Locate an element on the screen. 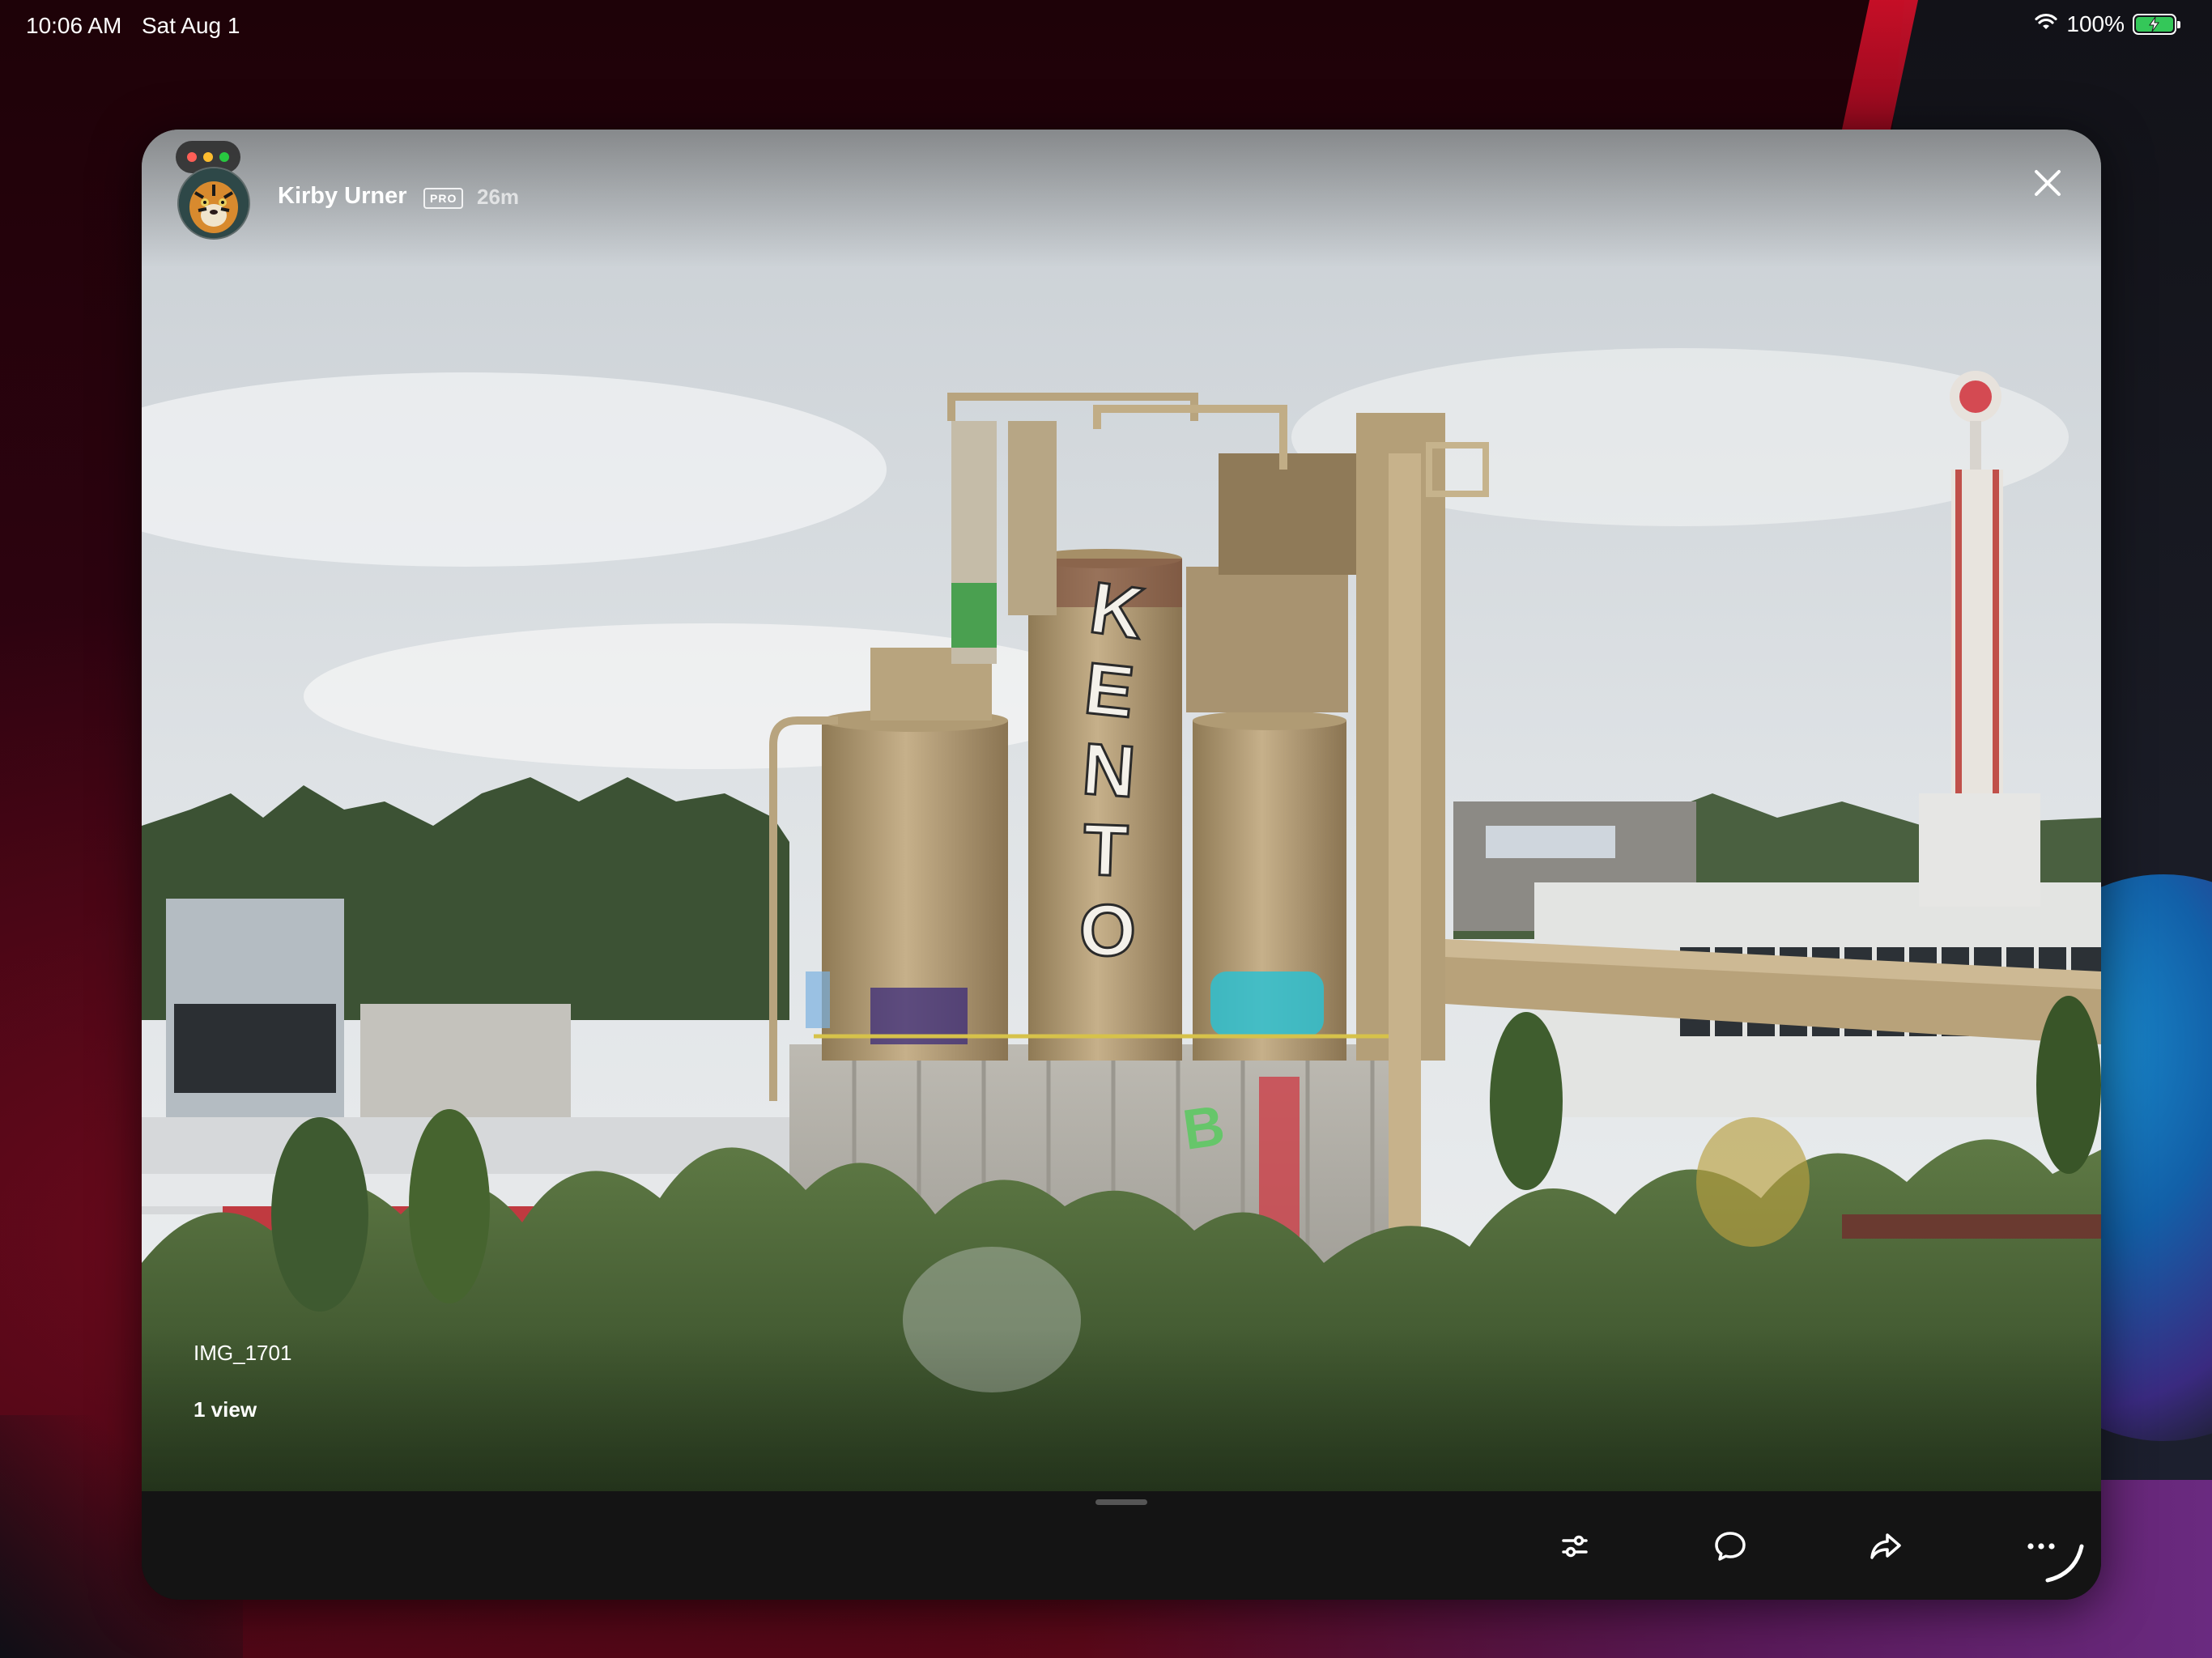 This screenshot has height=1658, width=2212. resize-handle-icon is located at coordinates (2064, 1562).